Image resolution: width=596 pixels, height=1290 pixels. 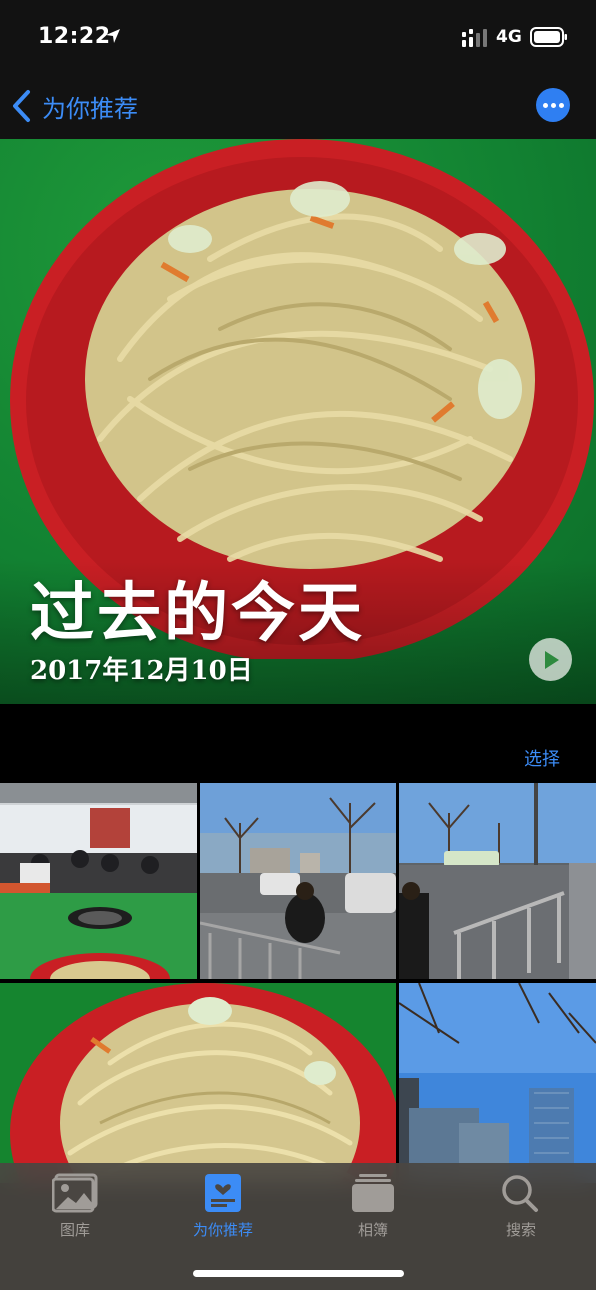 What do you see at coordinates (222, 1230) in the screenshot?
I see `tab-label-for-you: 为你推荐` at bounding box center [222, 1230].